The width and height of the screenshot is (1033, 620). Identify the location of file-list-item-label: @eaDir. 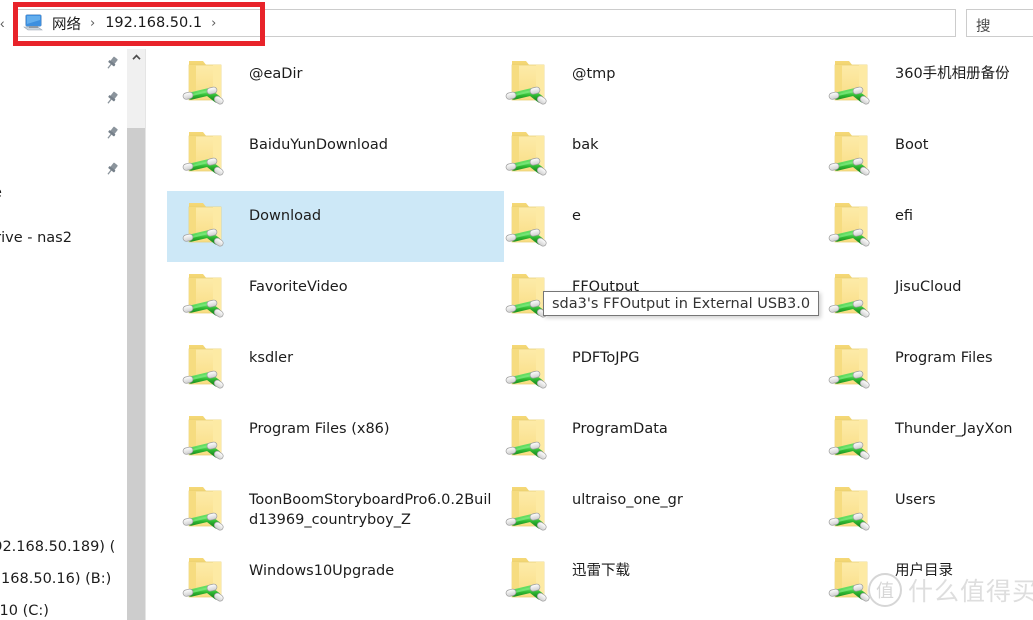
(276, 74).